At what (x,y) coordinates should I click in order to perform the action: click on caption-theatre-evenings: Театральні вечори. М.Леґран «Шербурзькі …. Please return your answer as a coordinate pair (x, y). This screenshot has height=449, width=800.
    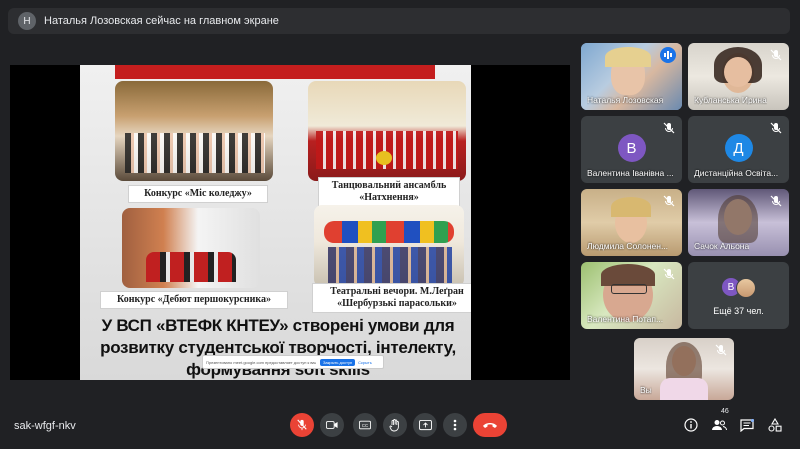
    Looking at the image, I should click on (391, 298).